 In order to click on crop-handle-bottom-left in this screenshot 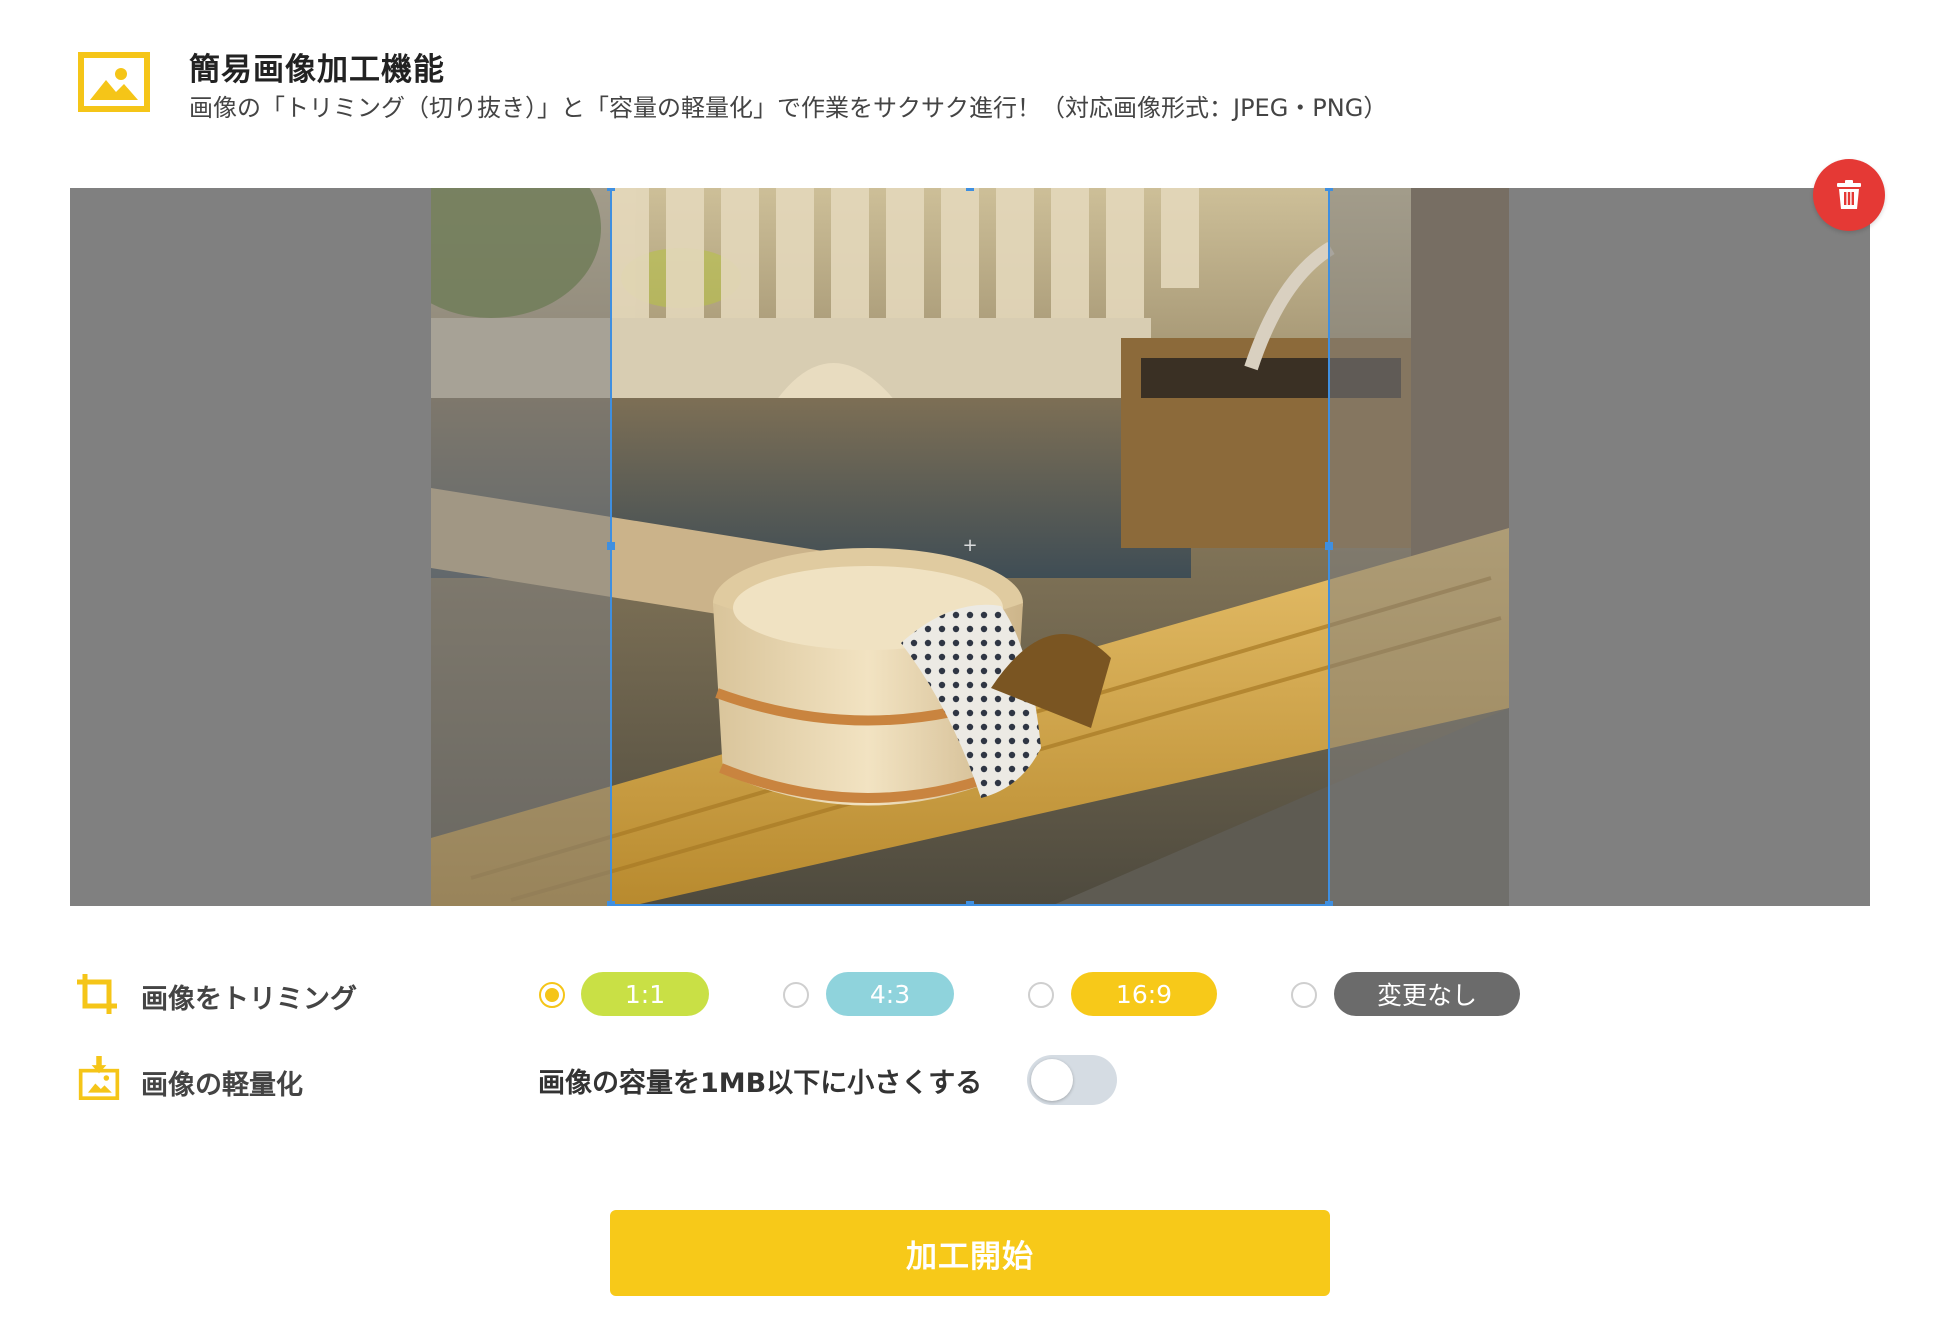, I will do `click(611, 903)`.